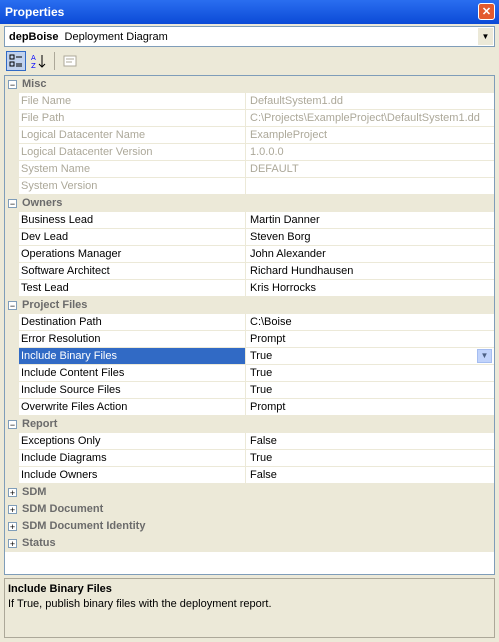 Image resolution: width=499 pixels, height=642 pixels. Describe the element at coordinates (132, 373) in the screenshot. I see `property-name: Include Content Files` at that location.